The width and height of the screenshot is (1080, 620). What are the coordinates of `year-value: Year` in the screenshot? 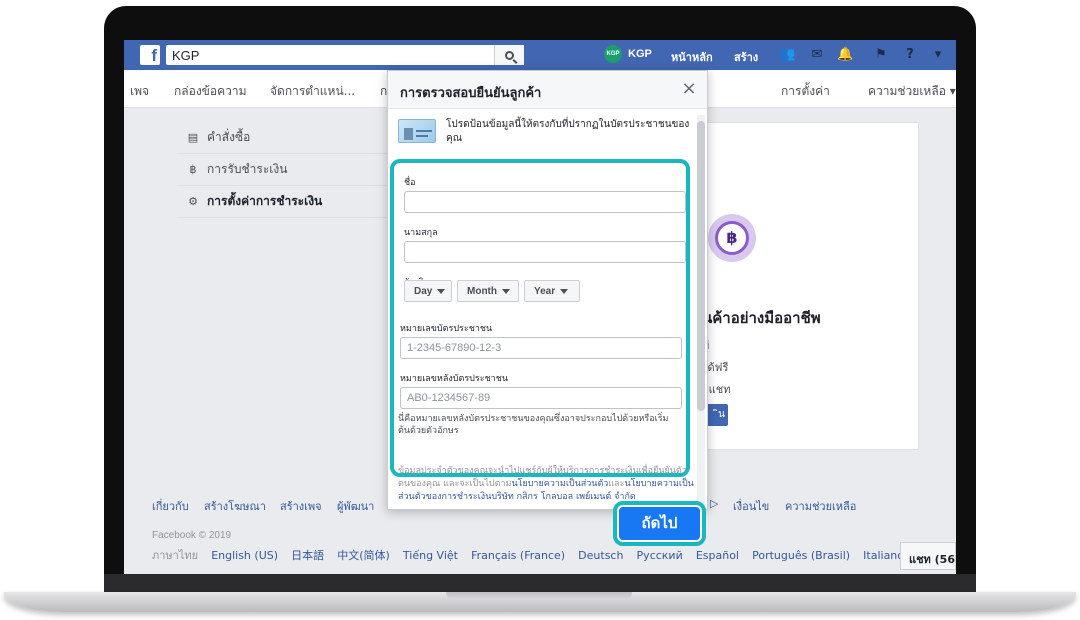 It's located at (545, 291).